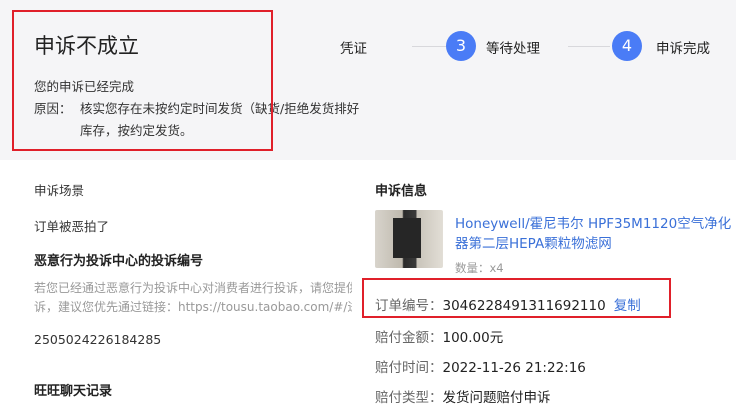  I want to click on step-number-4: 4, so click(627, 46).